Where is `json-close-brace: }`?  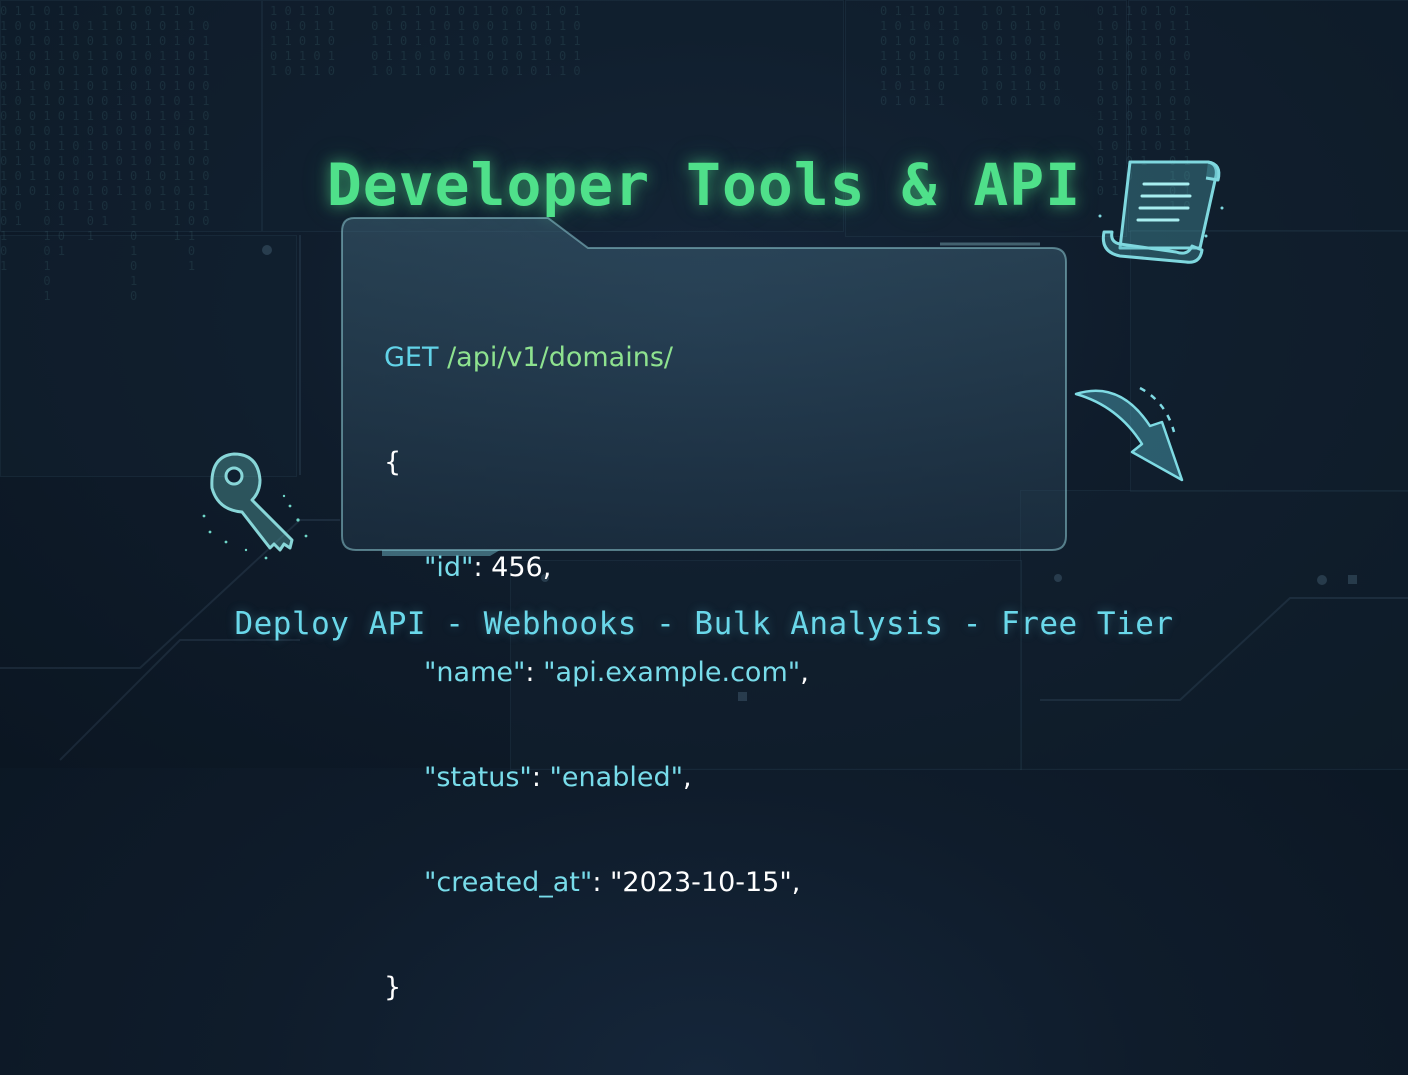
json-close-brace: } is located at coordinates (393, 987).